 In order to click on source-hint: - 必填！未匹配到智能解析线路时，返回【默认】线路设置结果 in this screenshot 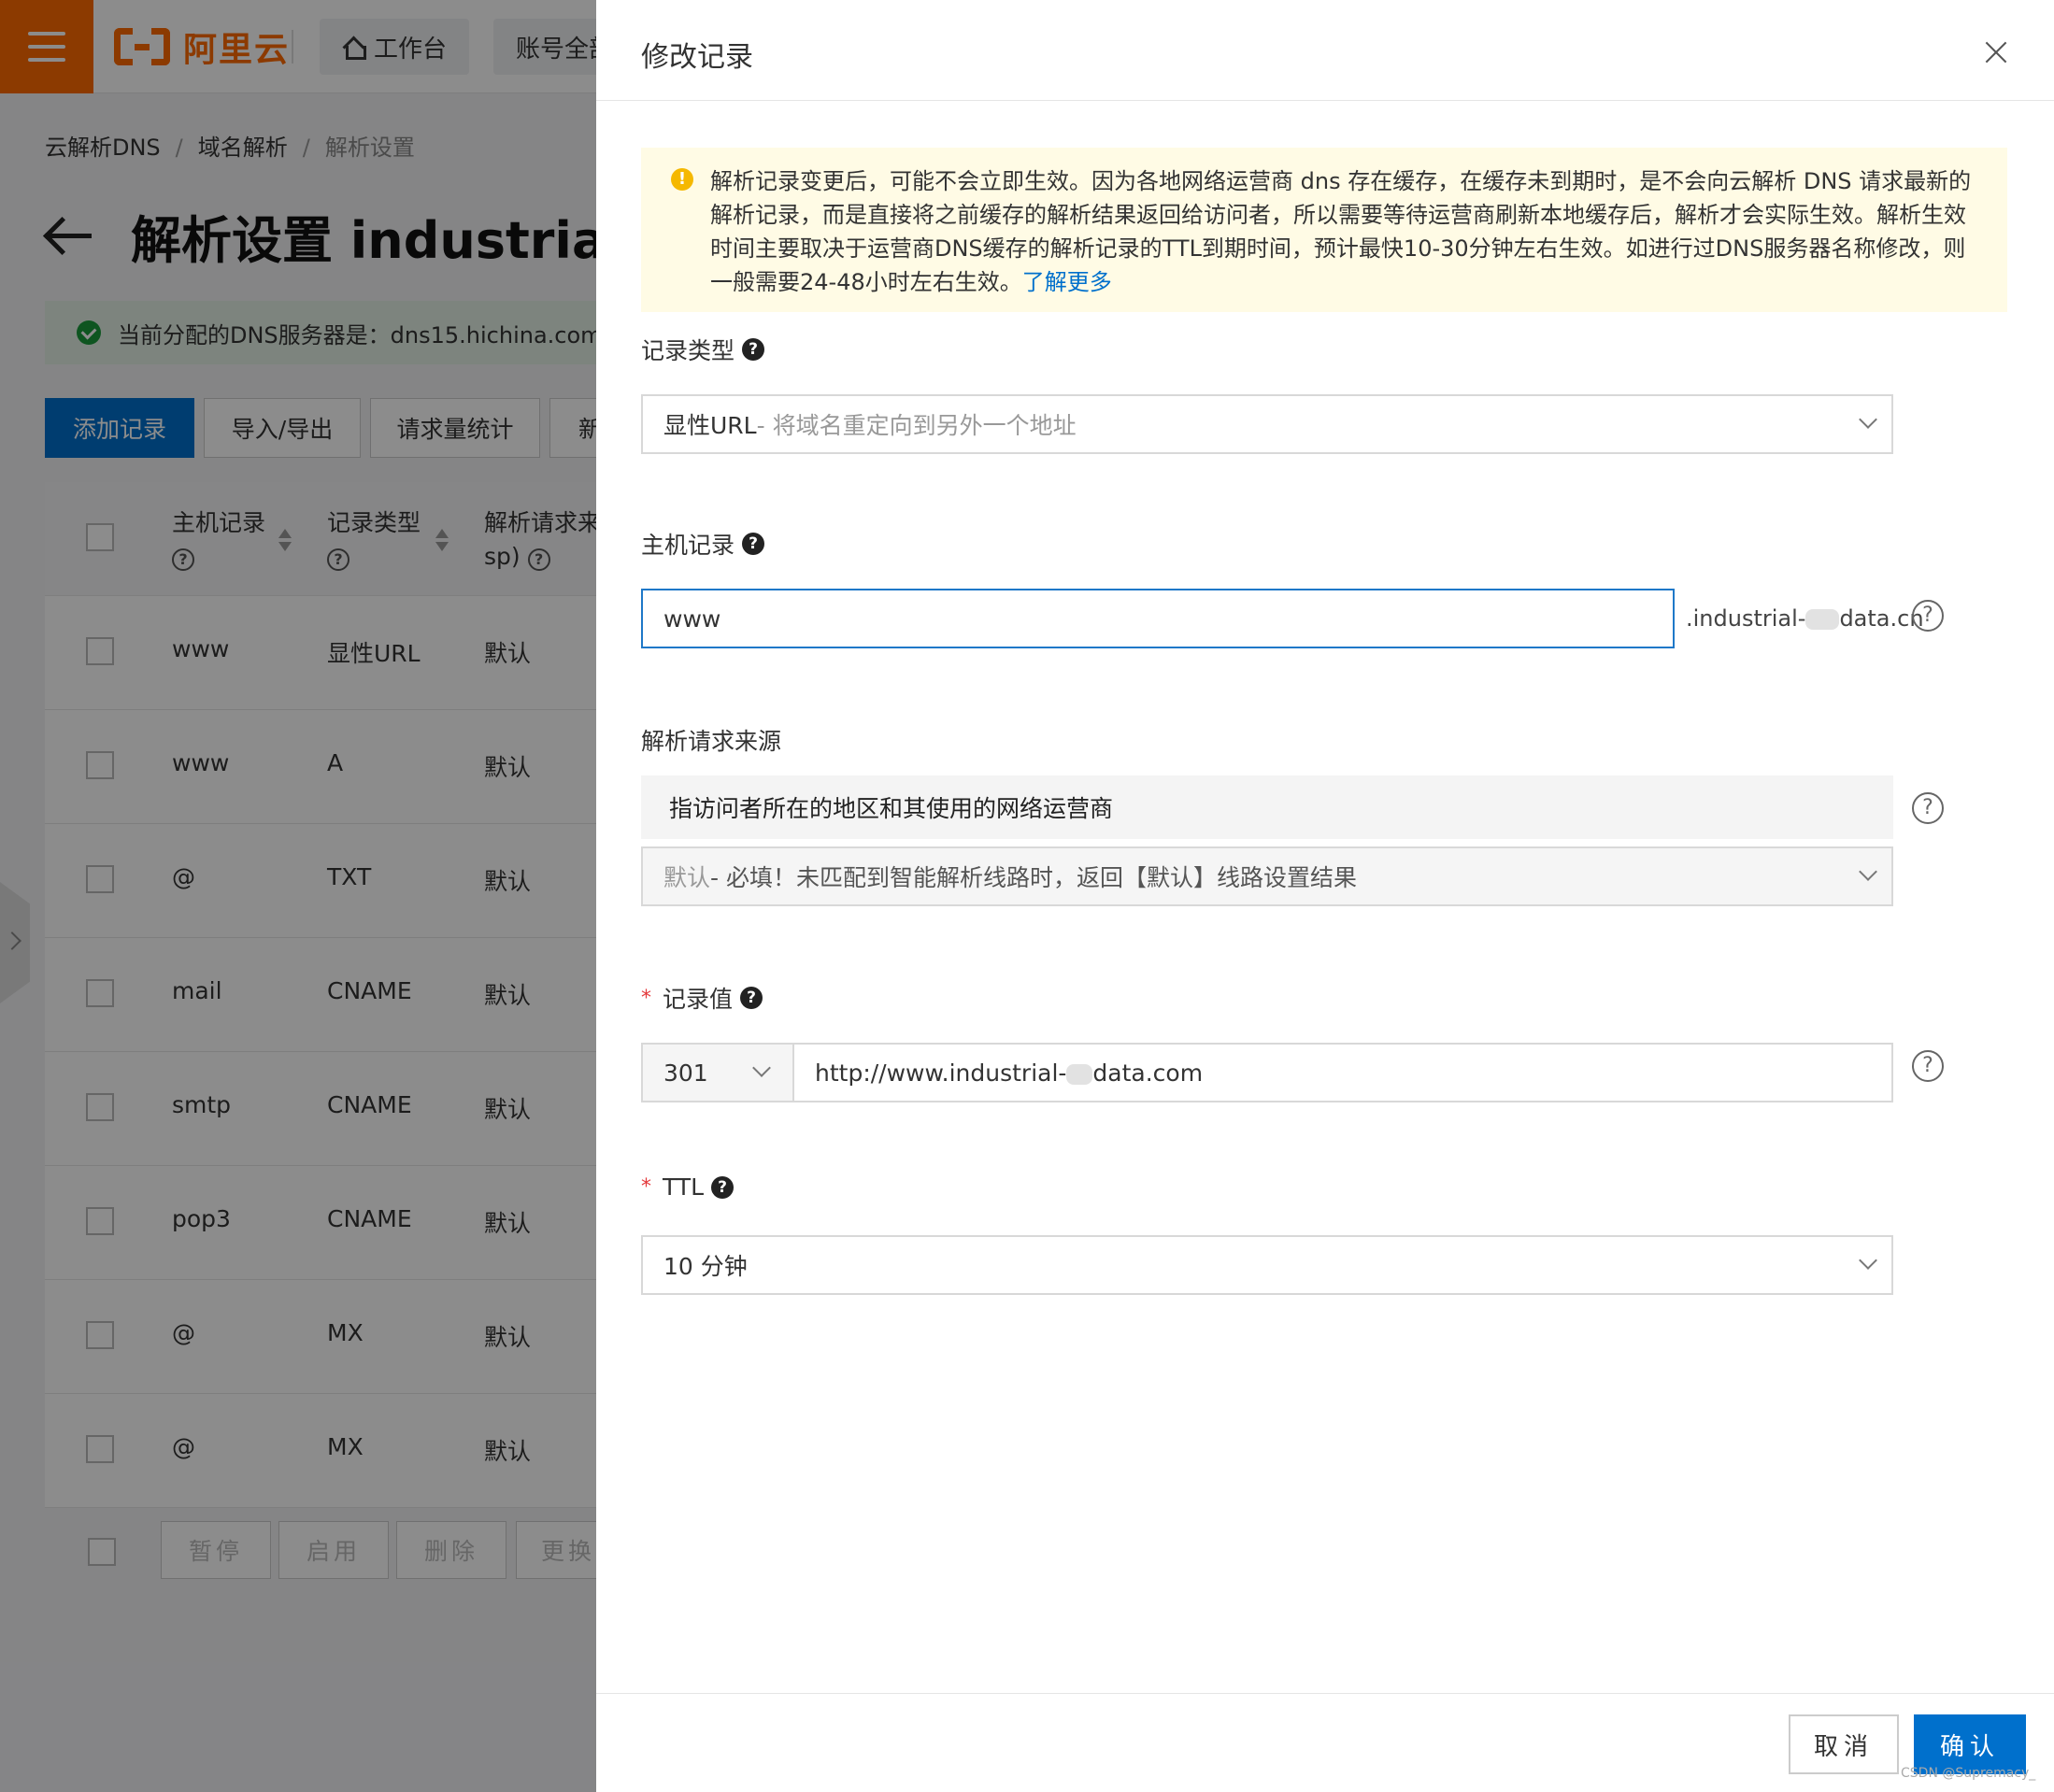, I will do `click(1033, 877)`.